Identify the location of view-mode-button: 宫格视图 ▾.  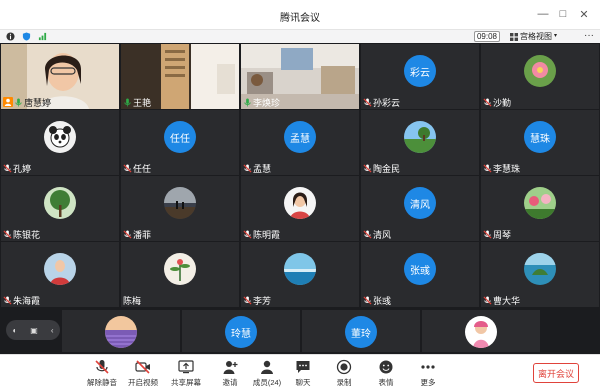
(533, 36).